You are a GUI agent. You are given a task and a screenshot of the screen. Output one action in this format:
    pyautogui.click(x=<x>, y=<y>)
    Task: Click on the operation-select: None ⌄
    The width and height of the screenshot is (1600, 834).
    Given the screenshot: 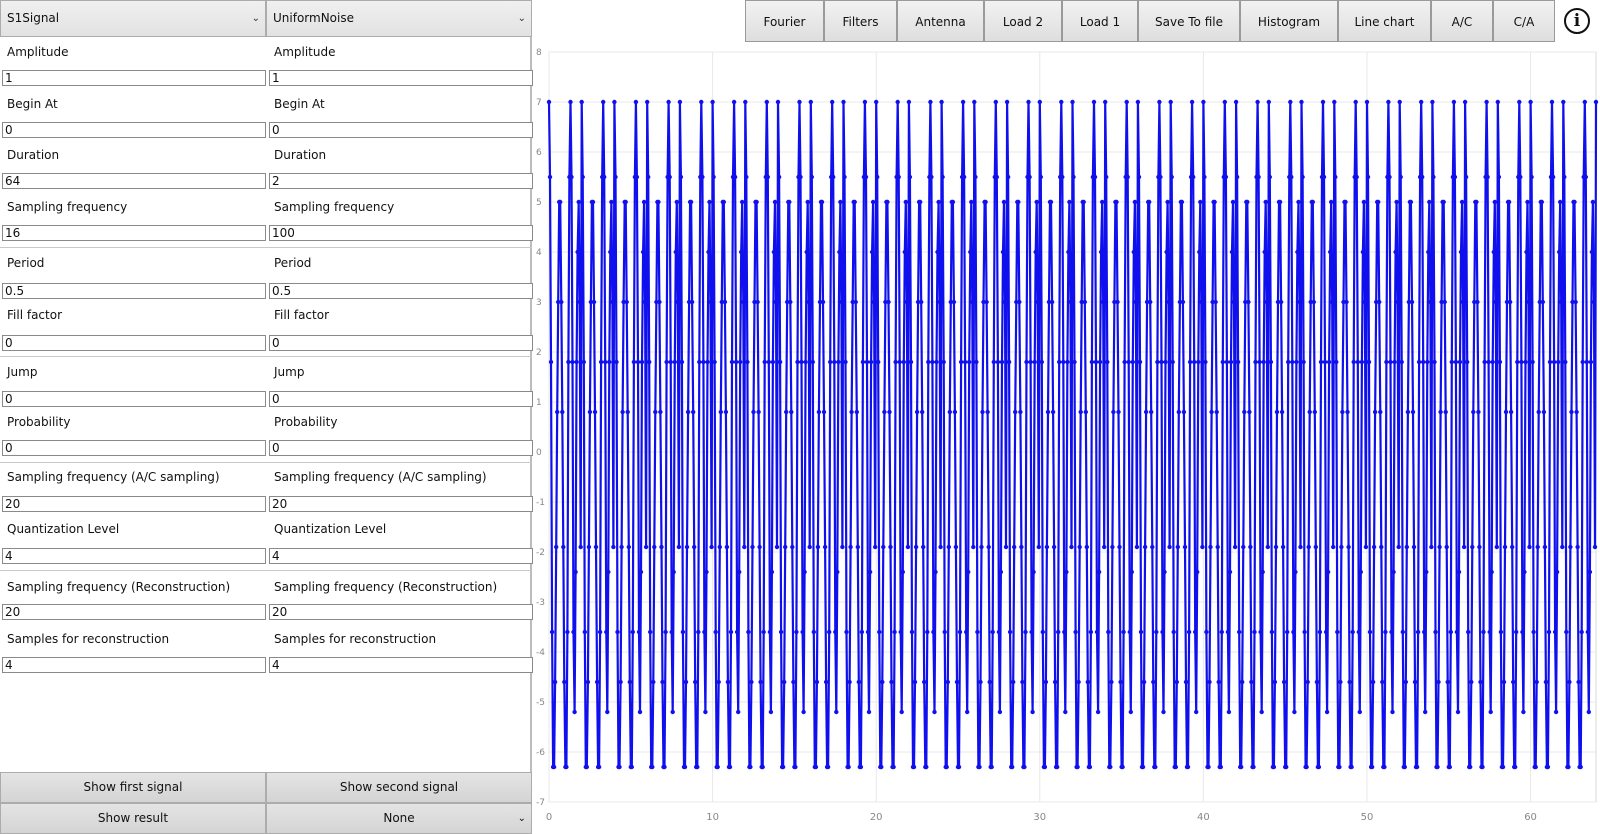 What is the action you would take?
    pyautogui.click(x=399, y=818)
    